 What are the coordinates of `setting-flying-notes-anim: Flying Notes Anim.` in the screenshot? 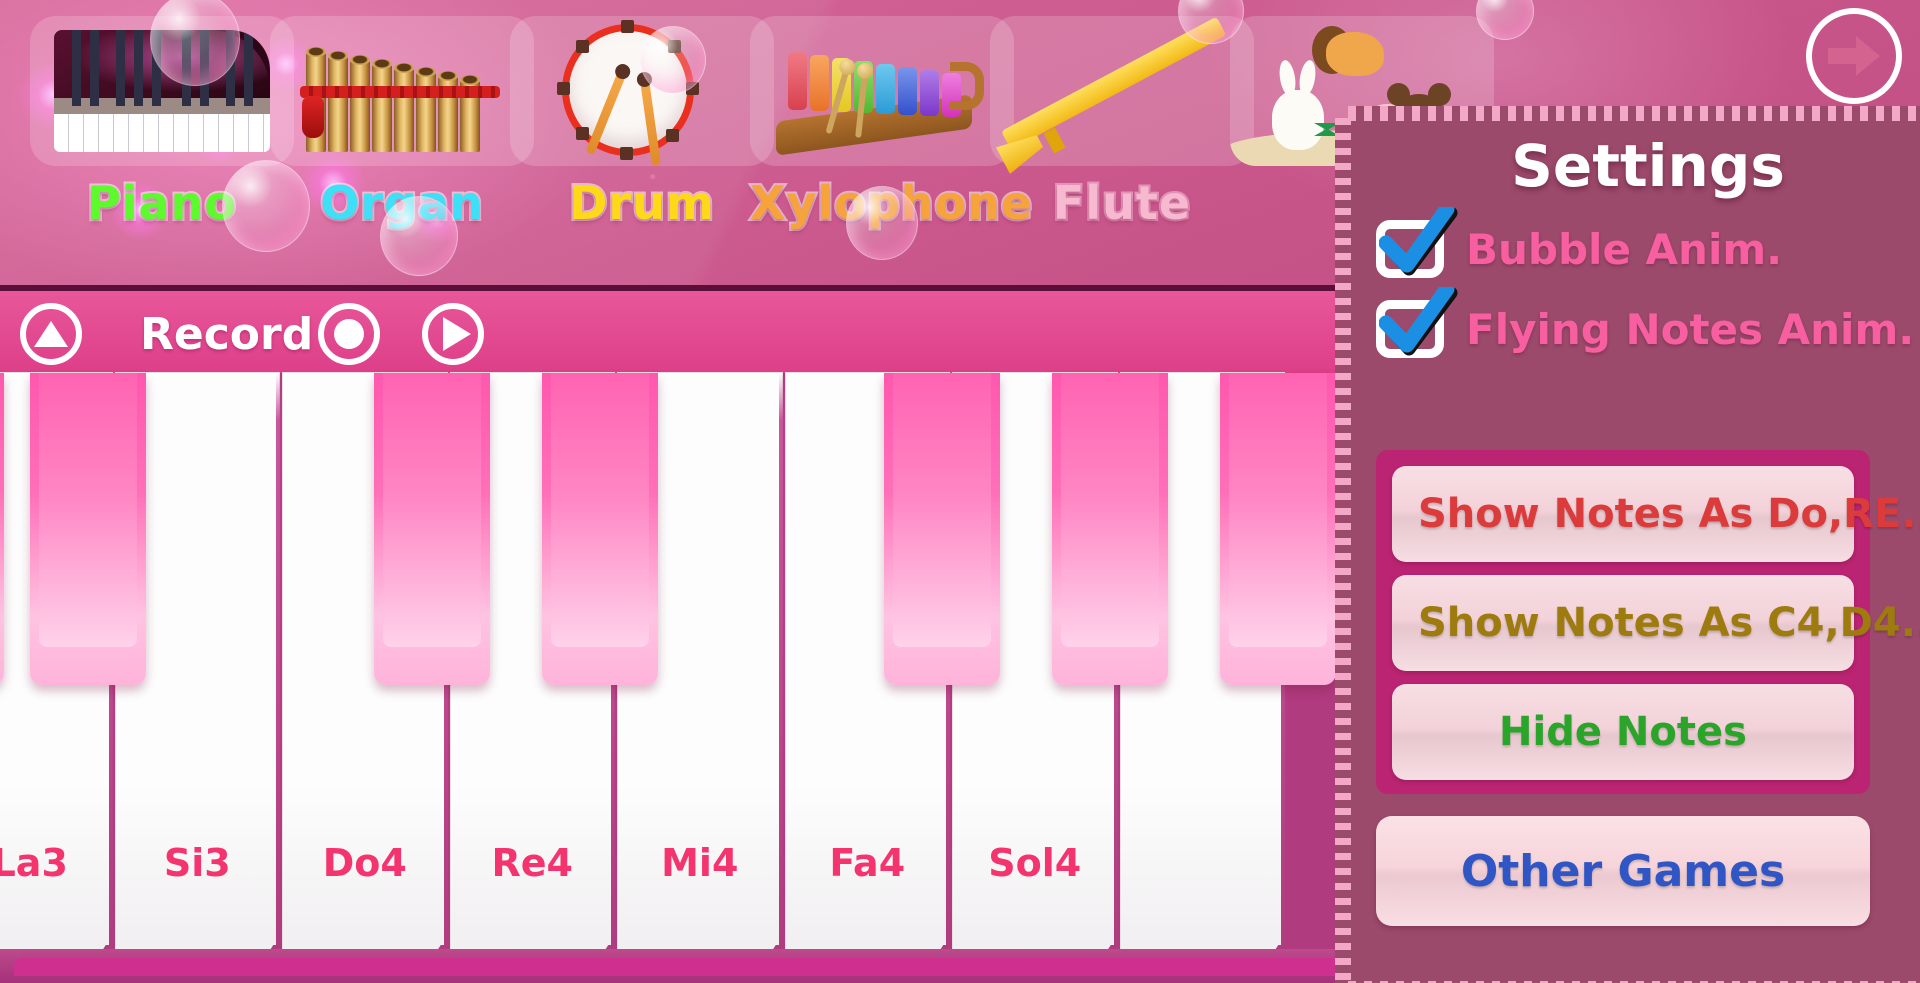 It's located at (1645, 322).